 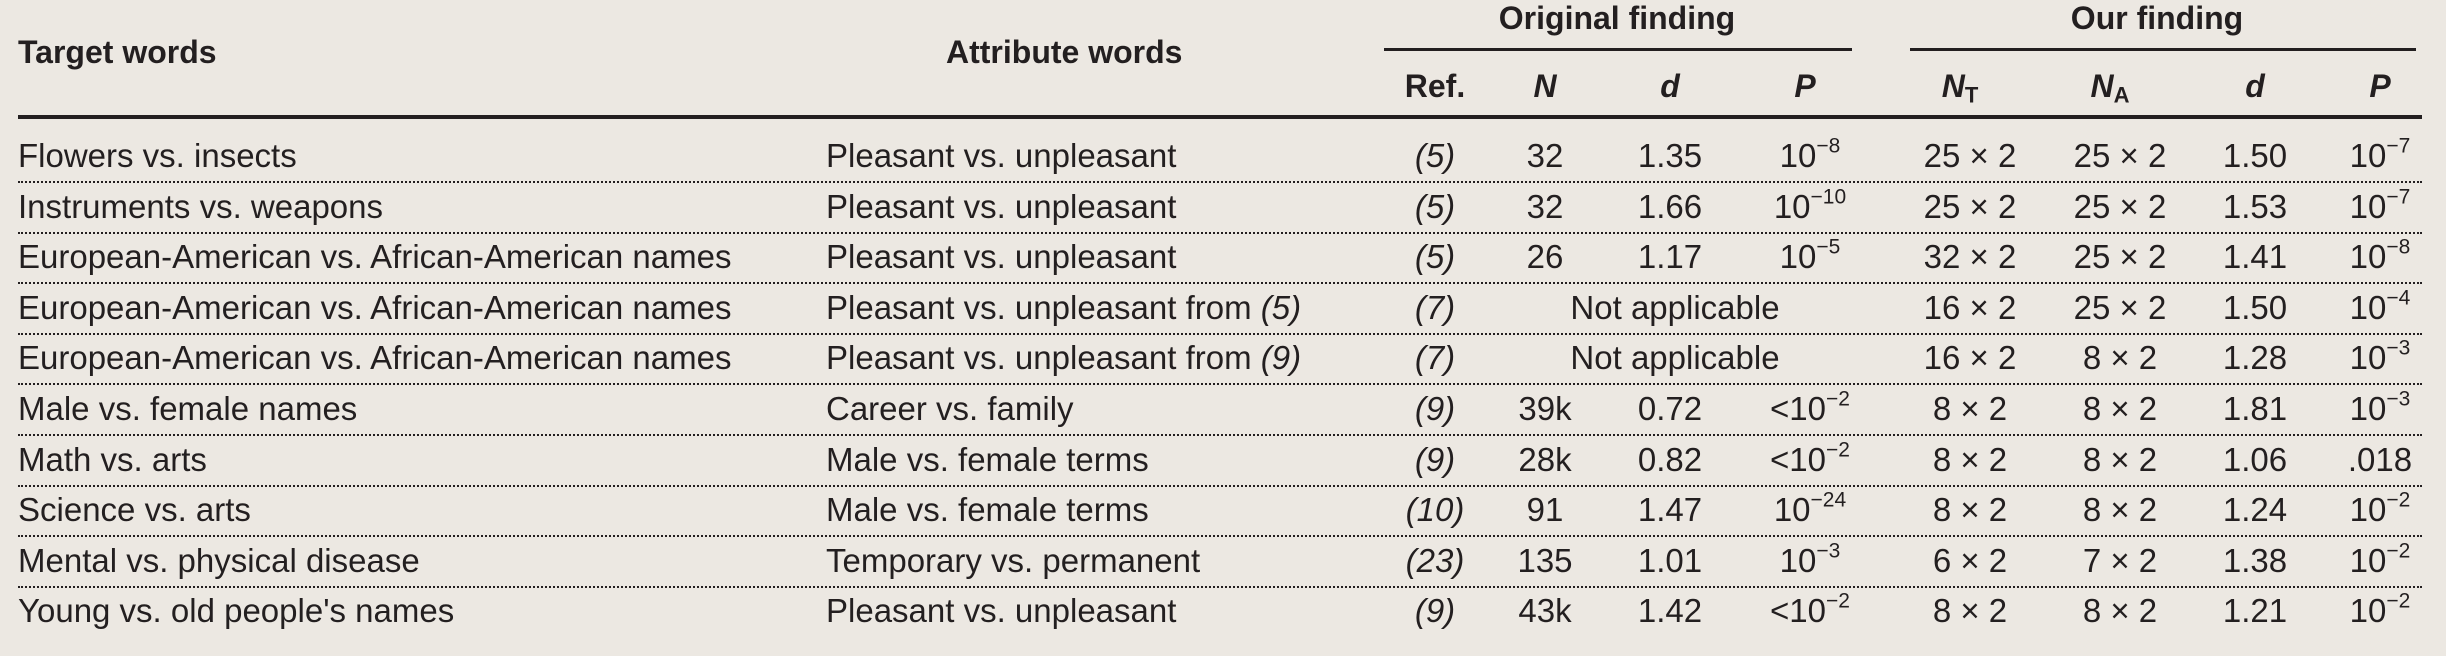 What do you see at coordinates (1810, 255) in the screenshot?
I see `cell-p: 10−5` at bounding box center [1810, 255].